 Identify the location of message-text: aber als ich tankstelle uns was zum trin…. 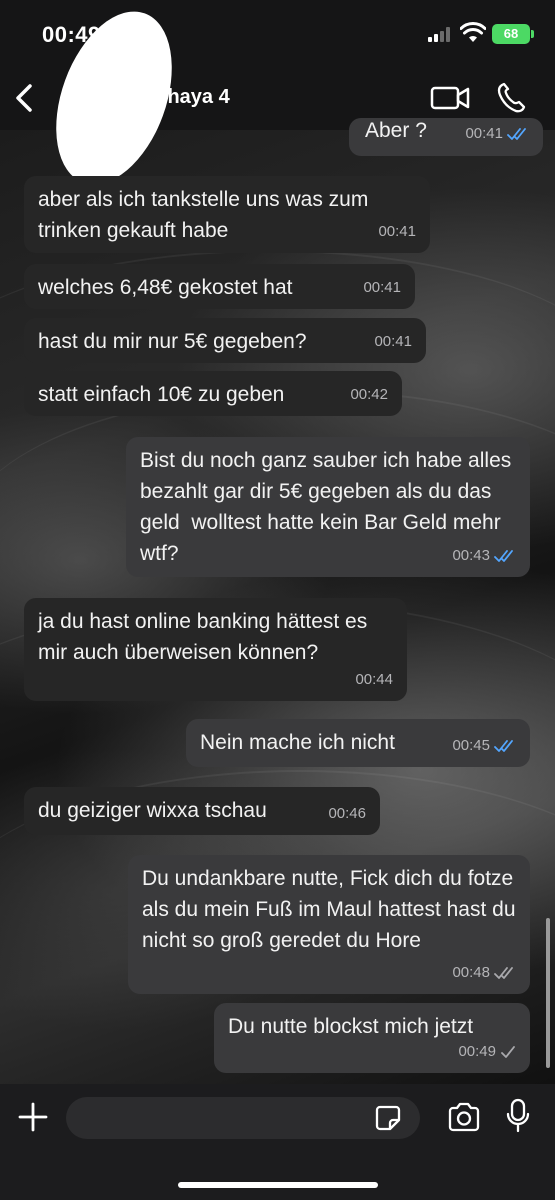
(206, 215).